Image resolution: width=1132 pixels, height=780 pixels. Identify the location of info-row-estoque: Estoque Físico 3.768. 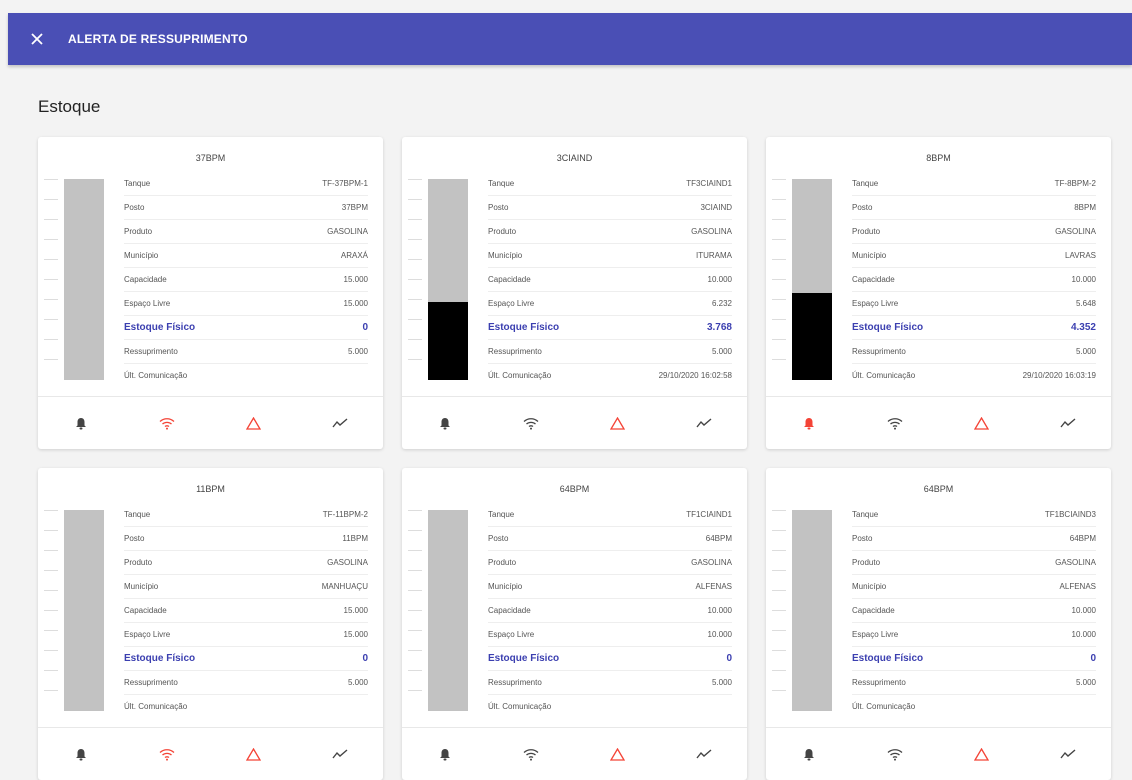
(610, 328).